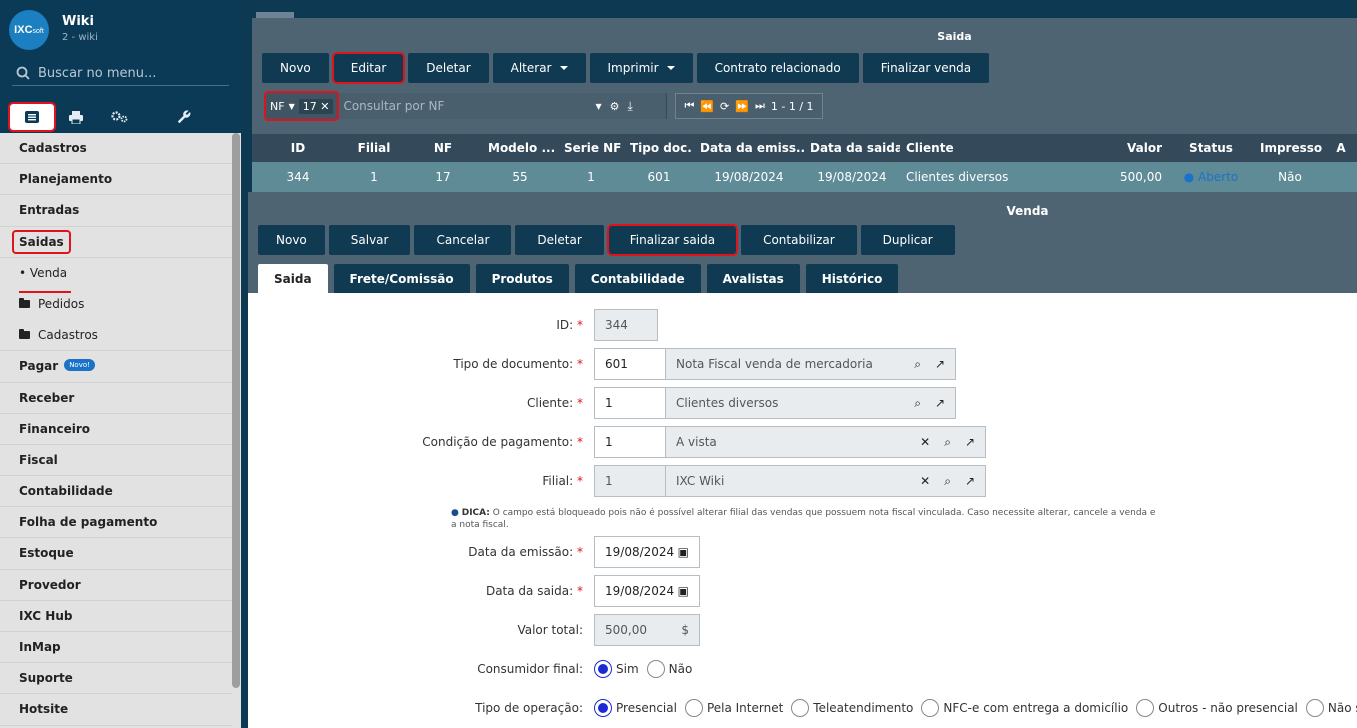  Describe the element at coordinates (116, 461) in the screenshot. I see `sidebar-item-fiscal: Fiscal` at that location.